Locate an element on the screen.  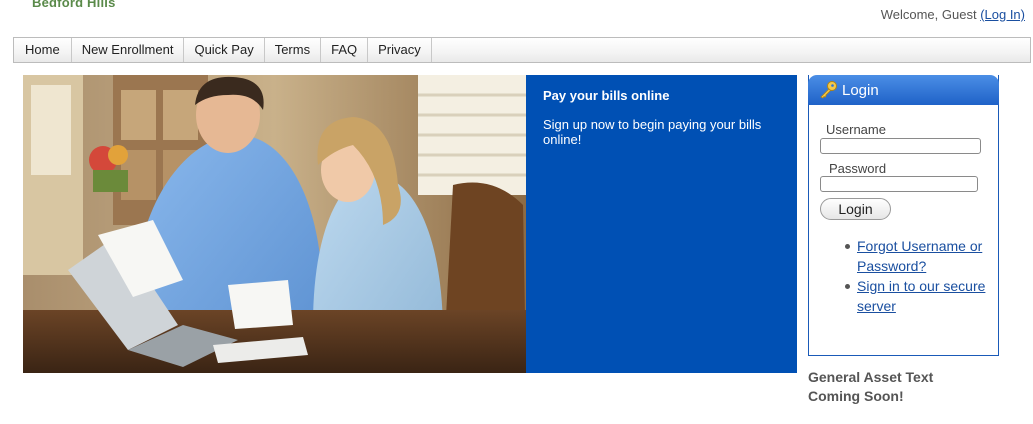
username-input is located at coordinates (900, 146).